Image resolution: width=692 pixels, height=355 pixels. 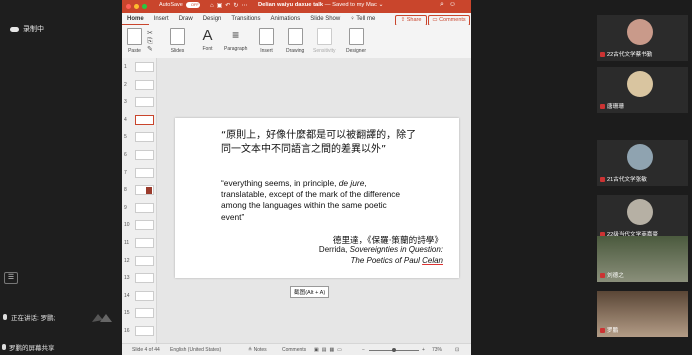 I want to click on slide-thumbnail-number: 5, so click(x=125, y=137).